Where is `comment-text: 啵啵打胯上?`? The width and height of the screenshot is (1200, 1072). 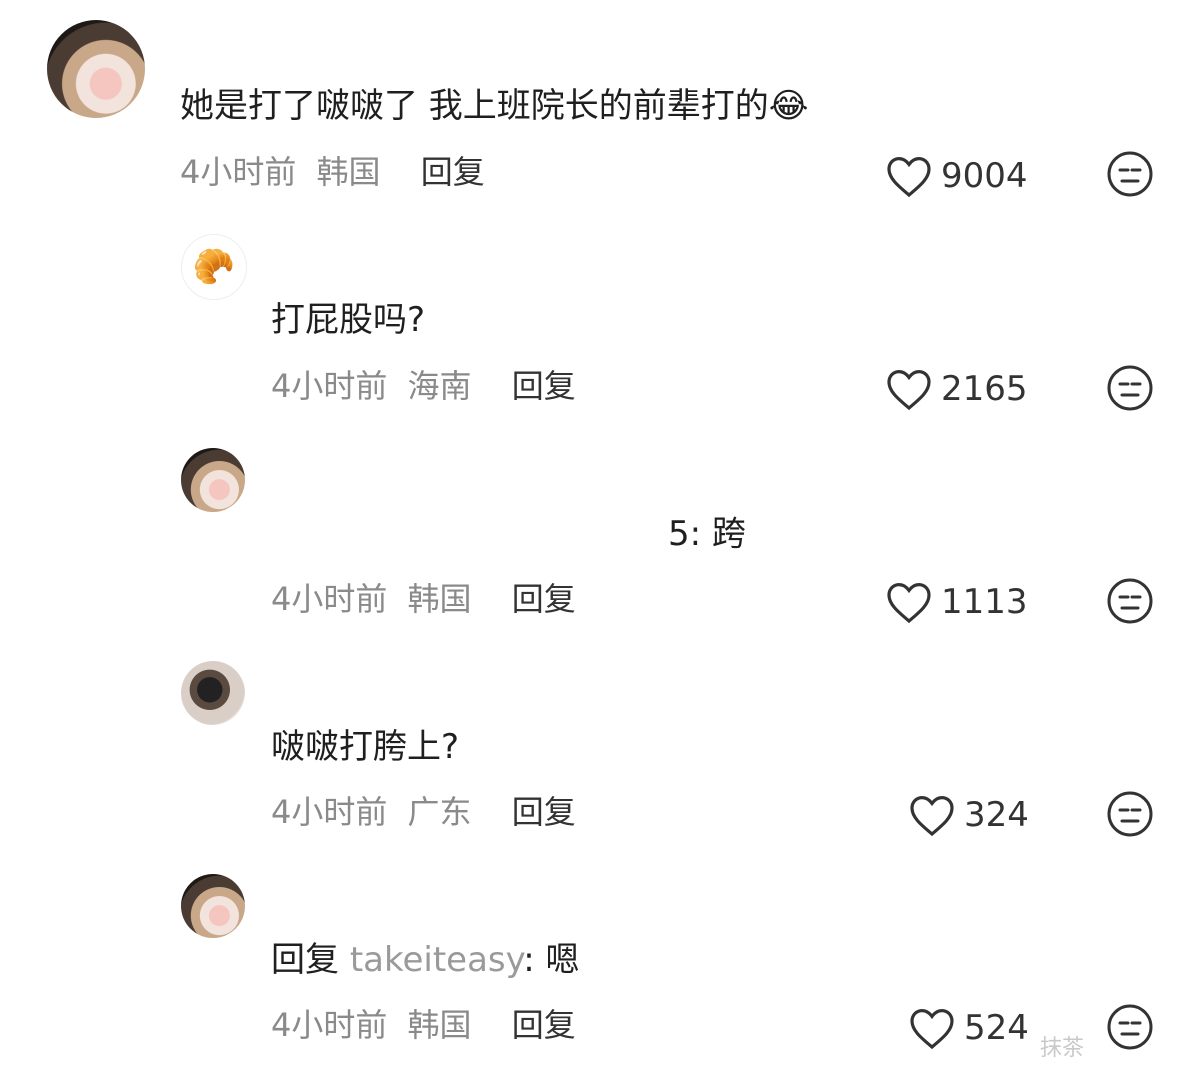
comment-text: 啵啵打胯上? is located at coordinates (365, 747).